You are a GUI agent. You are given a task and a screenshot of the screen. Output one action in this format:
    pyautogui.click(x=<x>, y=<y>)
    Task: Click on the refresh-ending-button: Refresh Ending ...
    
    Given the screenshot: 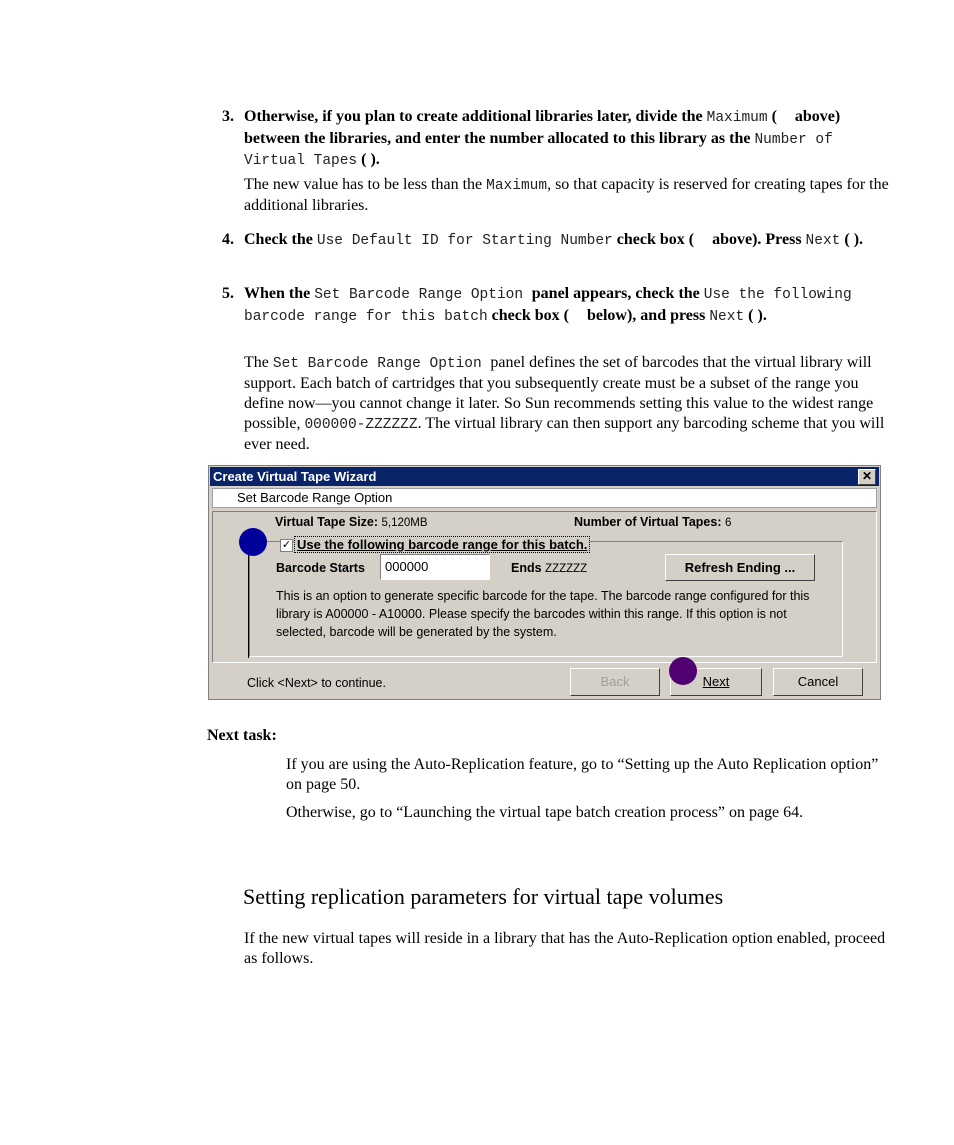 What is the action you would take?
    pyautogui.click(x=740, y=567)
    